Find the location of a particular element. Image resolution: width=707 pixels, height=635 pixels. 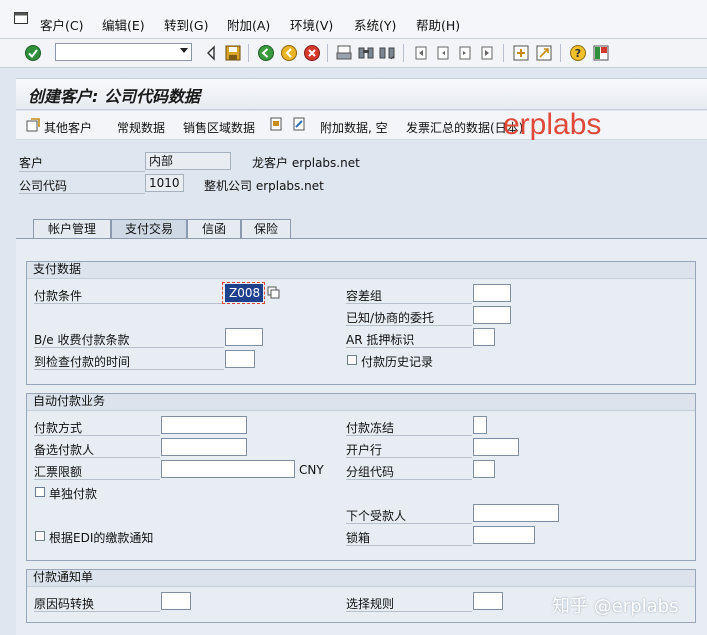

company-code-label: 公司代码 is located at coordinates (43, 186).